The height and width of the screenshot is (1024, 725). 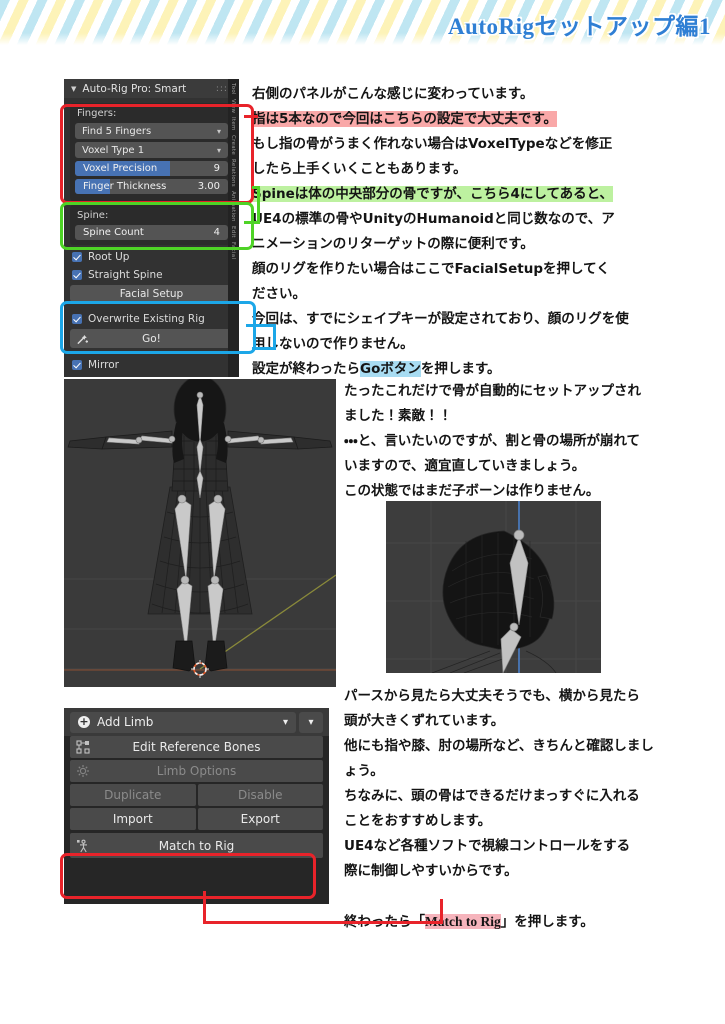 What do you see at coordinates (499, 896) in the screenshot?
I see `text-line` at bounding box center [499, 896].